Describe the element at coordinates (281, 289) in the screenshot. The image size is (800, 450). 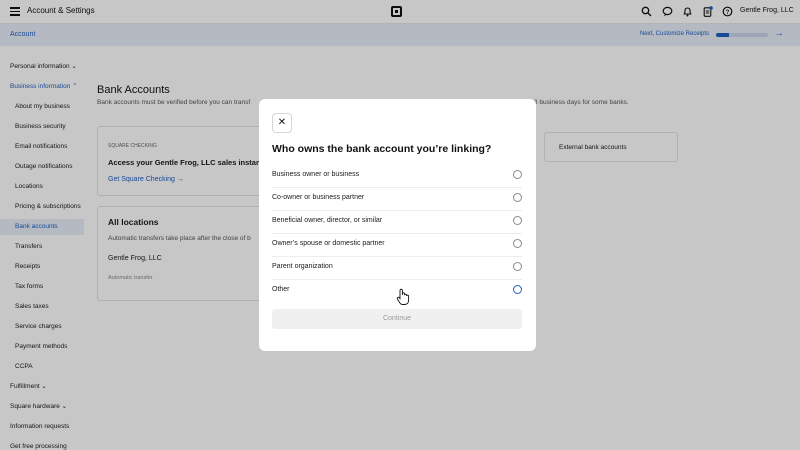
I see `option-label: Other` at that location.